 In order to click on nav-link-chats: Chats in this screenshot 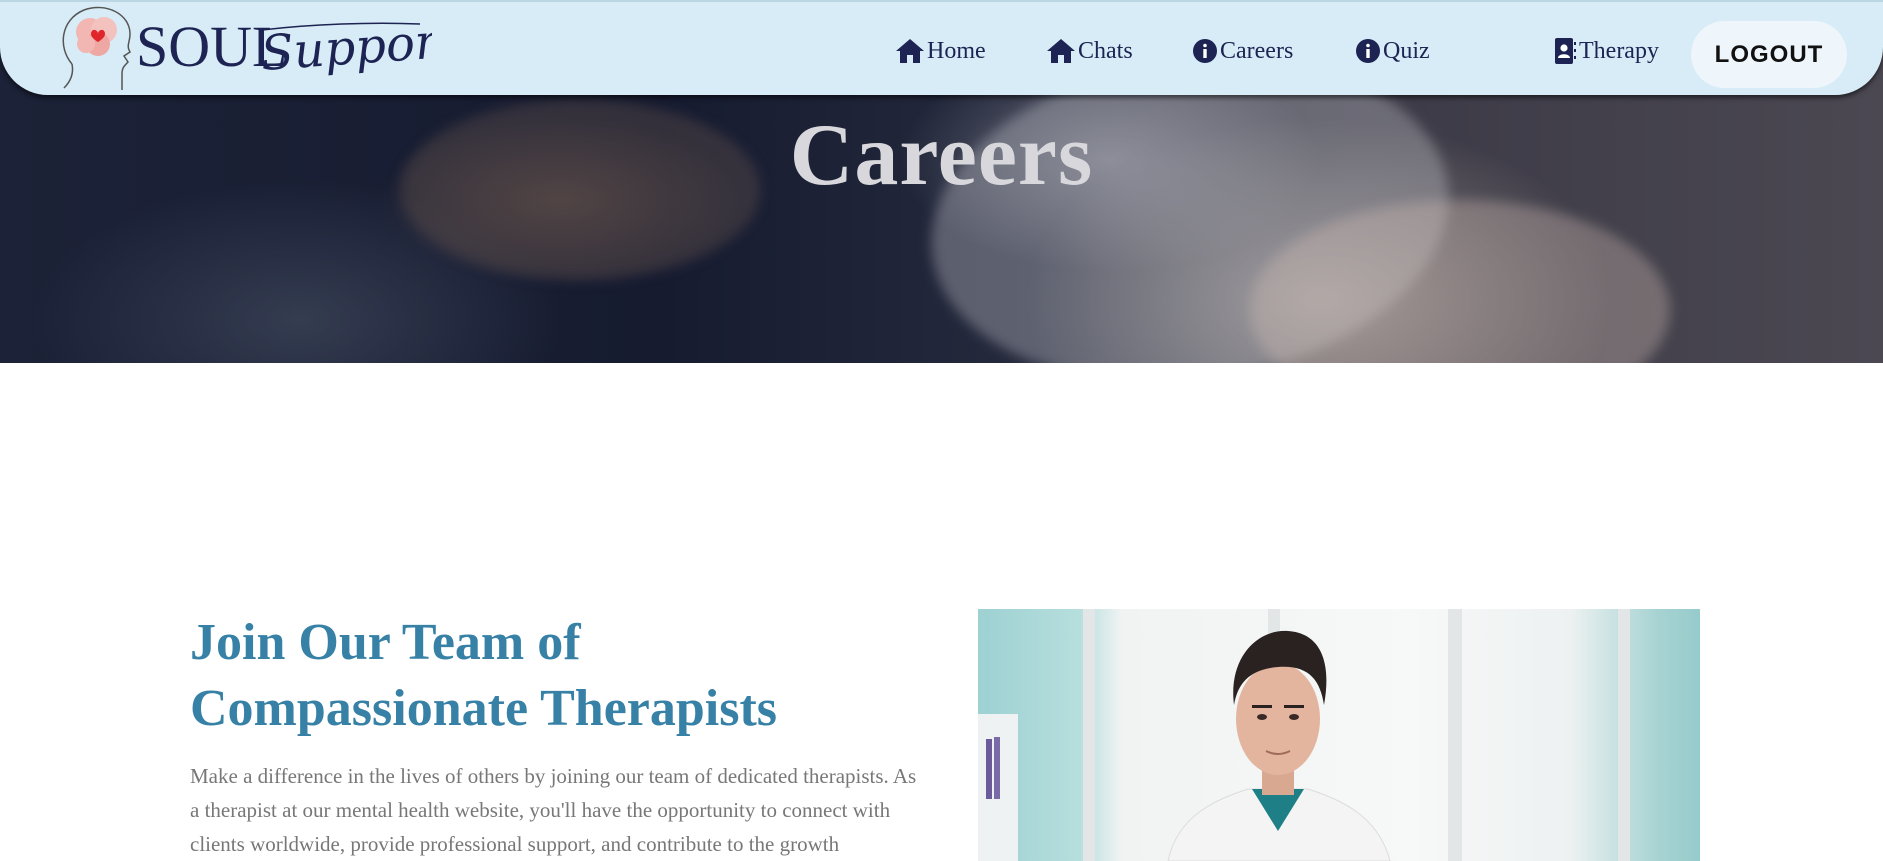, I will do `click(1089, 51)`.